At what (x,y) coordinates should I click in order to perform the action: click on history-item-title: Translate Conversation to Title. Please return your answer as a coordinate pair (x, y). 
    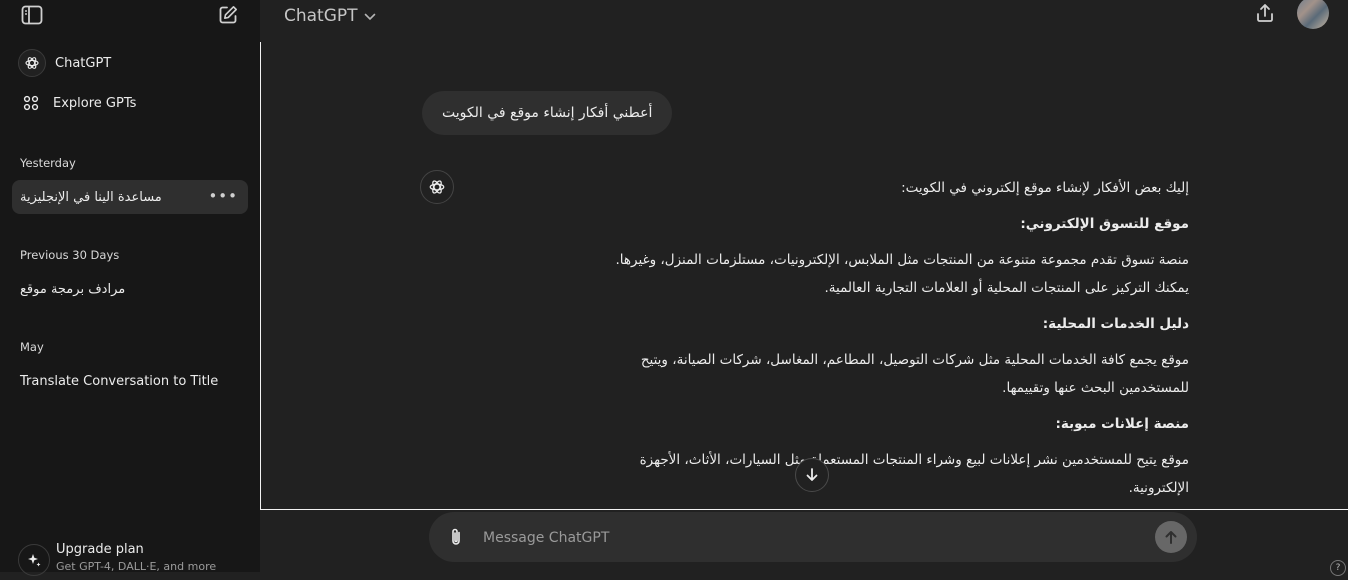
    Looking at the image, I should click on (119, 381).